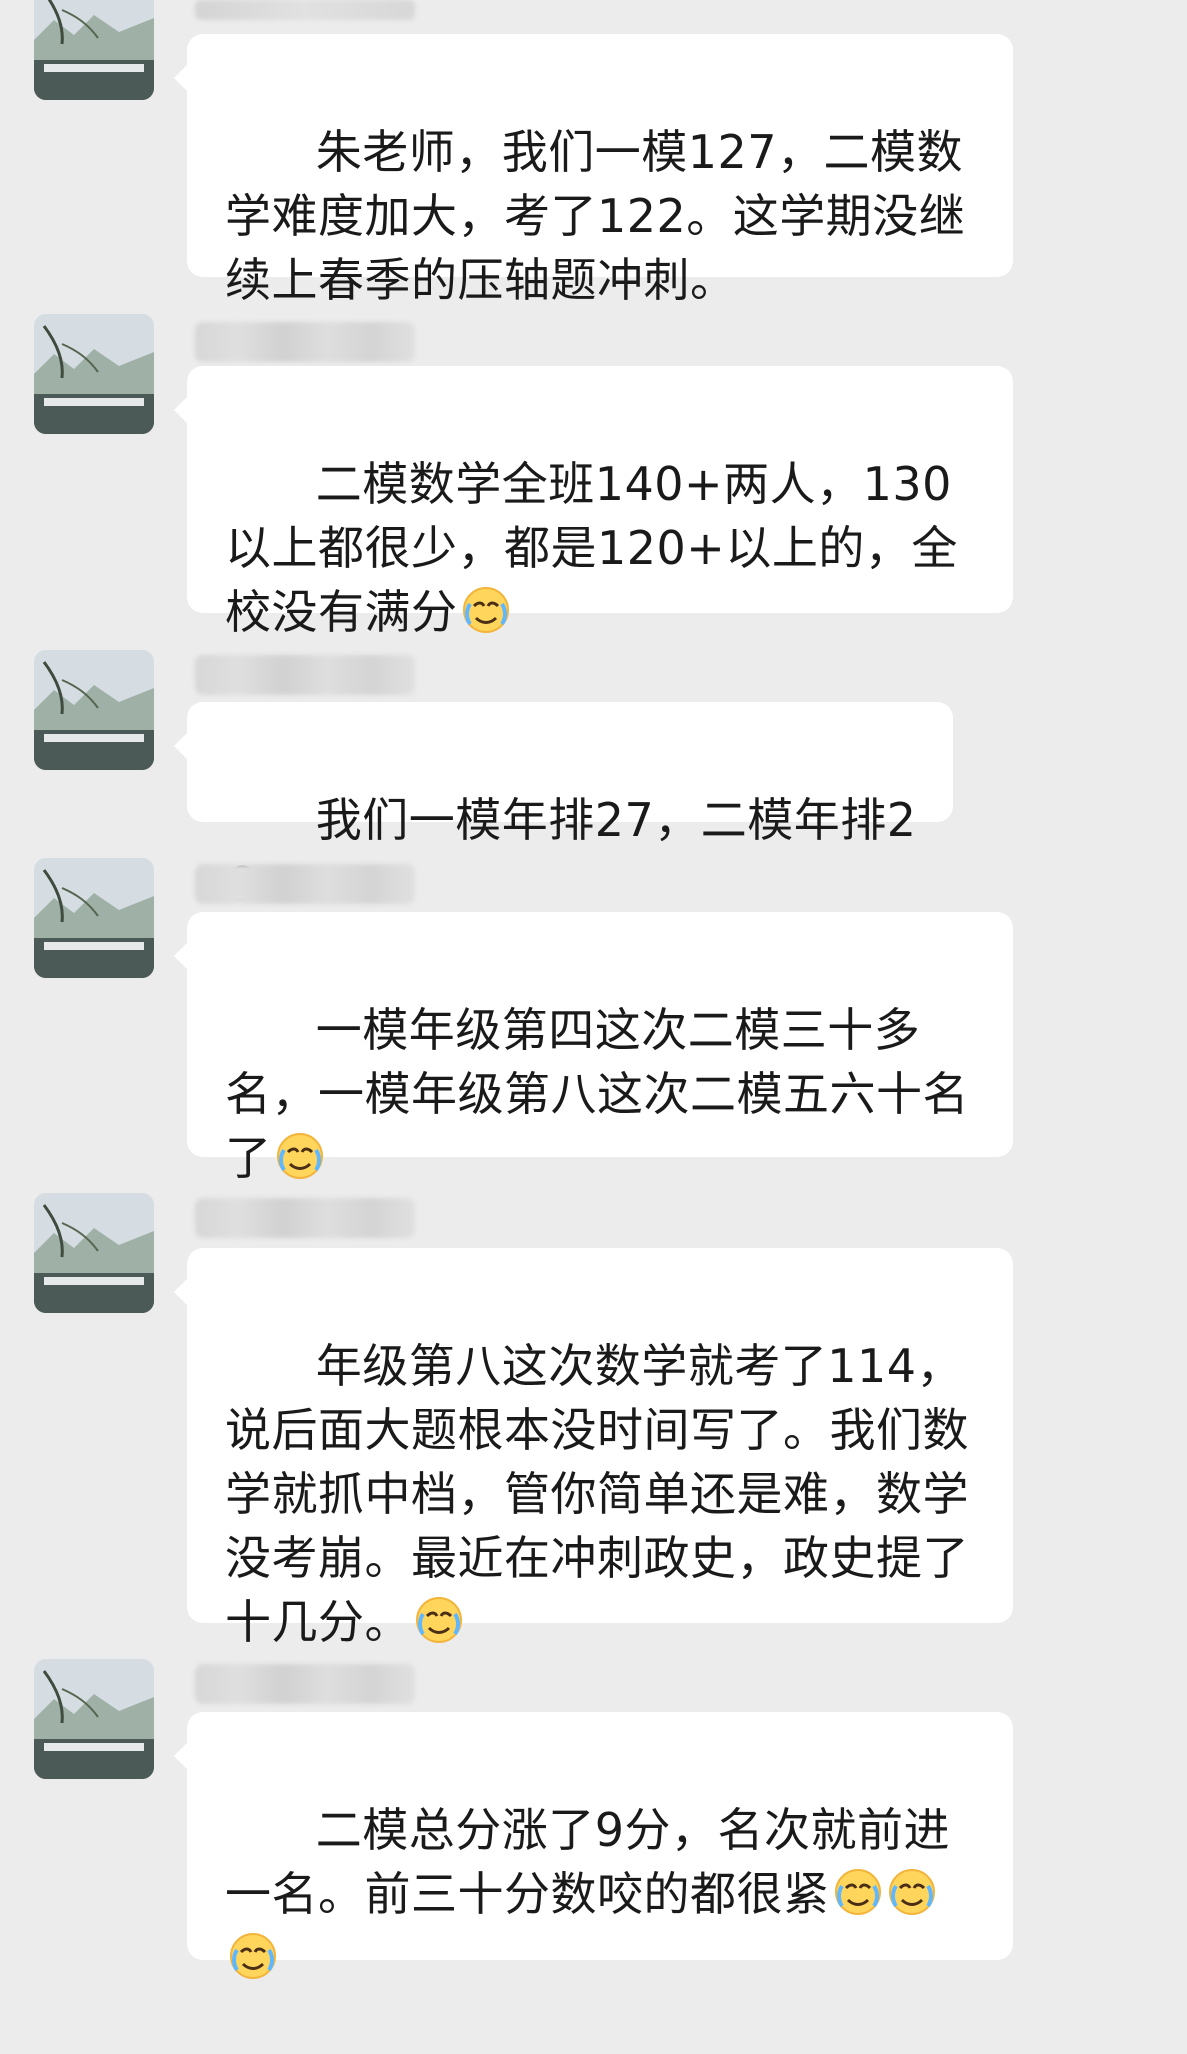 The height and width of the screenshot is (2054, 1187). Describe the element at coordinates (593, 1845) in the screenshot. I see `message-bubble: 二模总分涨了9分，名次就前进一名。前三十分数咬的都很紧` at that location.